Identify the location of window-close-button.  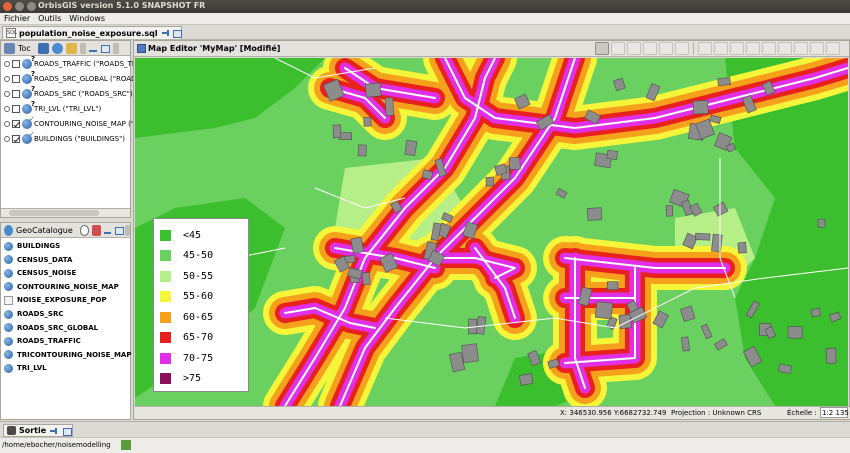
(7, 6).